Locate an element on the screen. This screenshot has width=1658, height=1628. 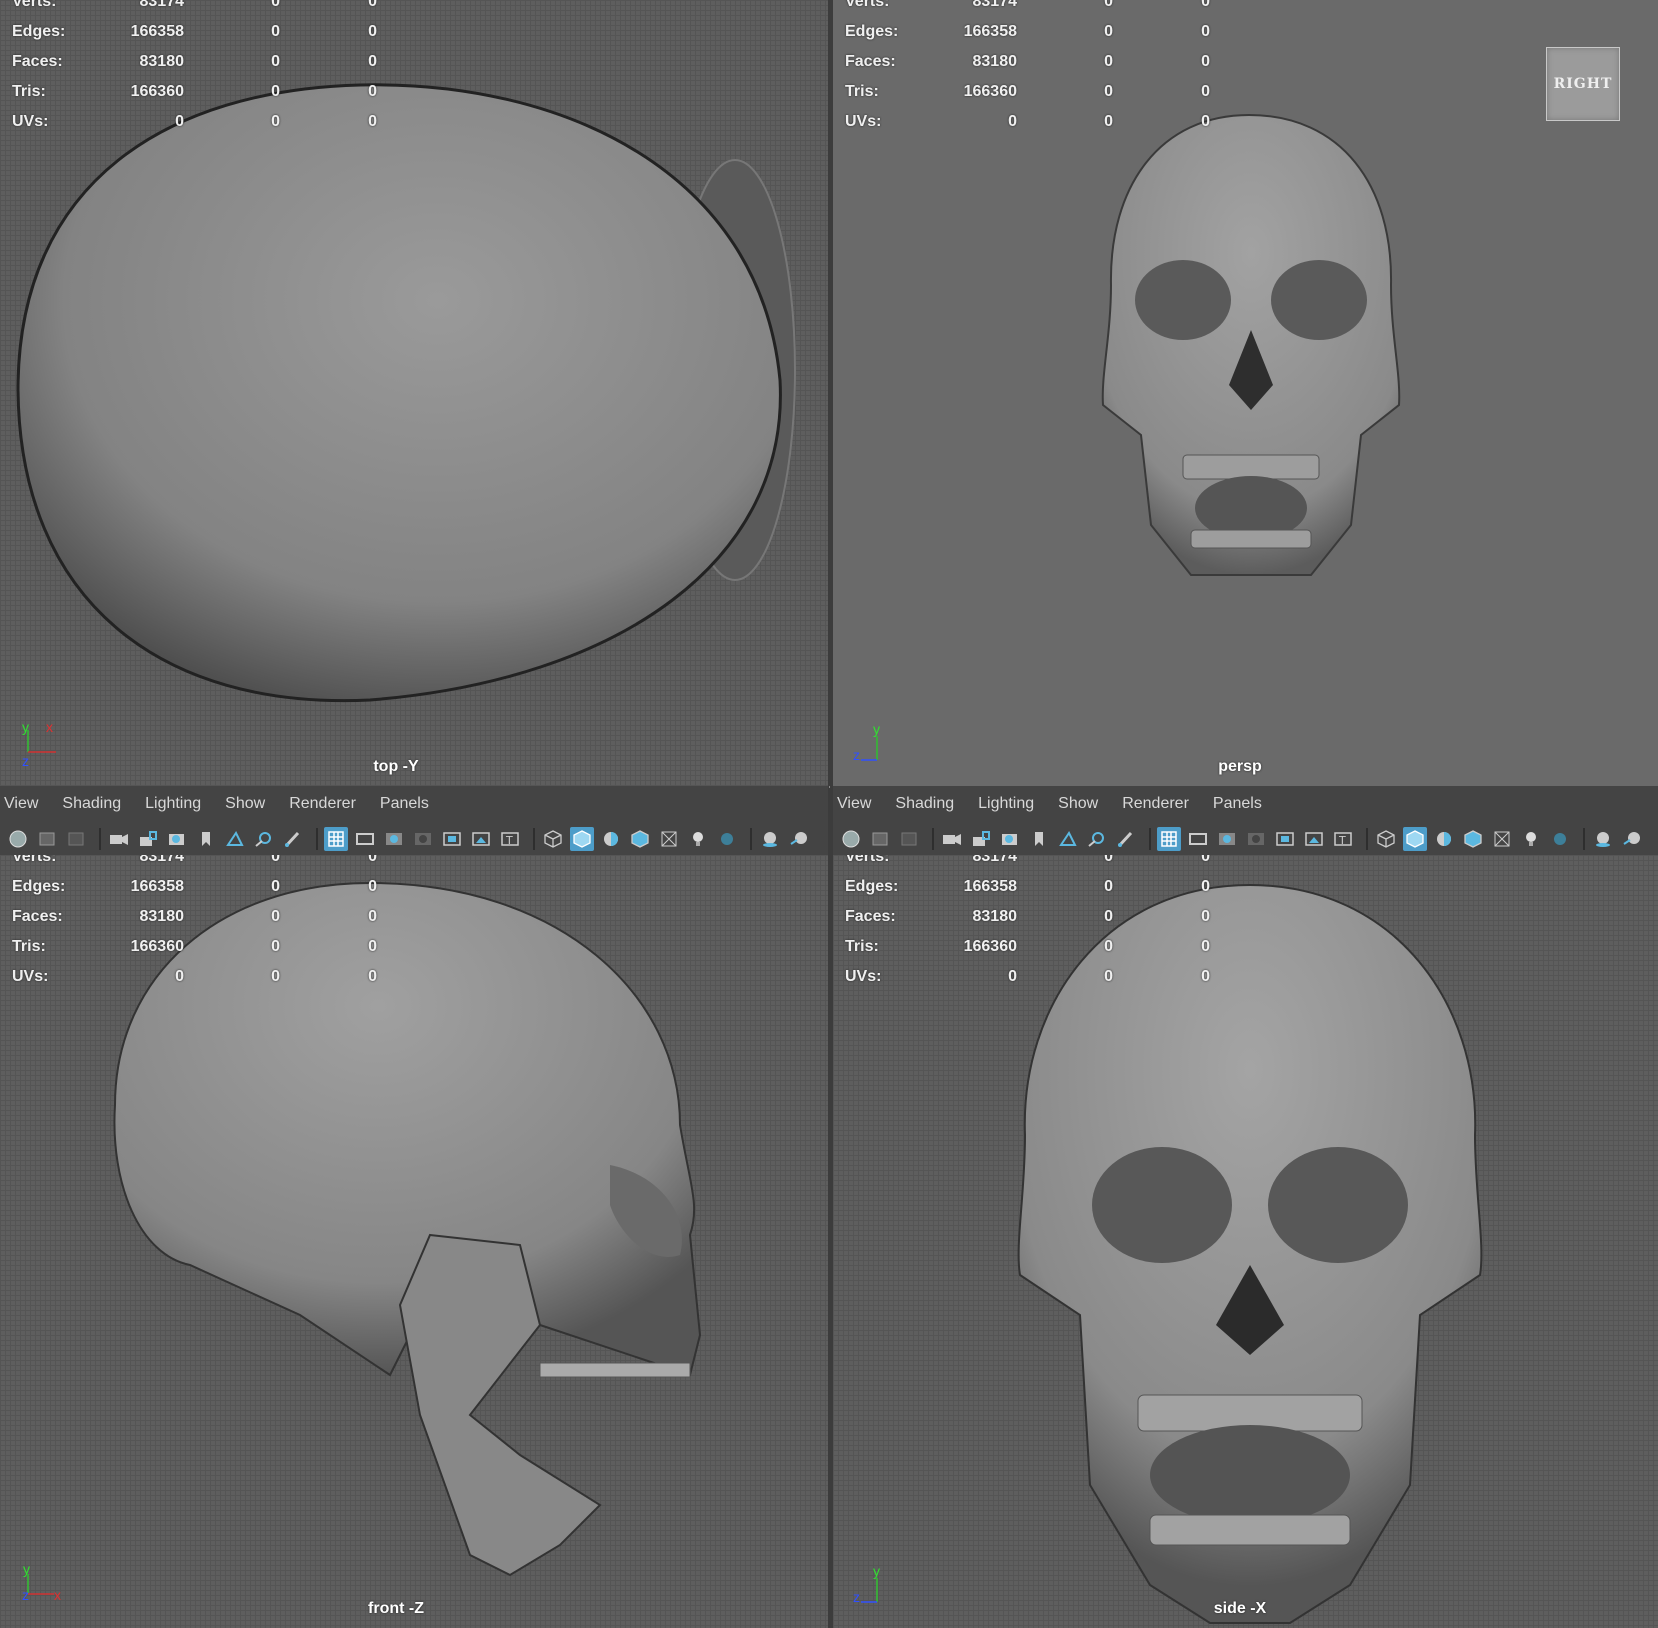
faces-components: 0 is located at coordinates (1205, 61).